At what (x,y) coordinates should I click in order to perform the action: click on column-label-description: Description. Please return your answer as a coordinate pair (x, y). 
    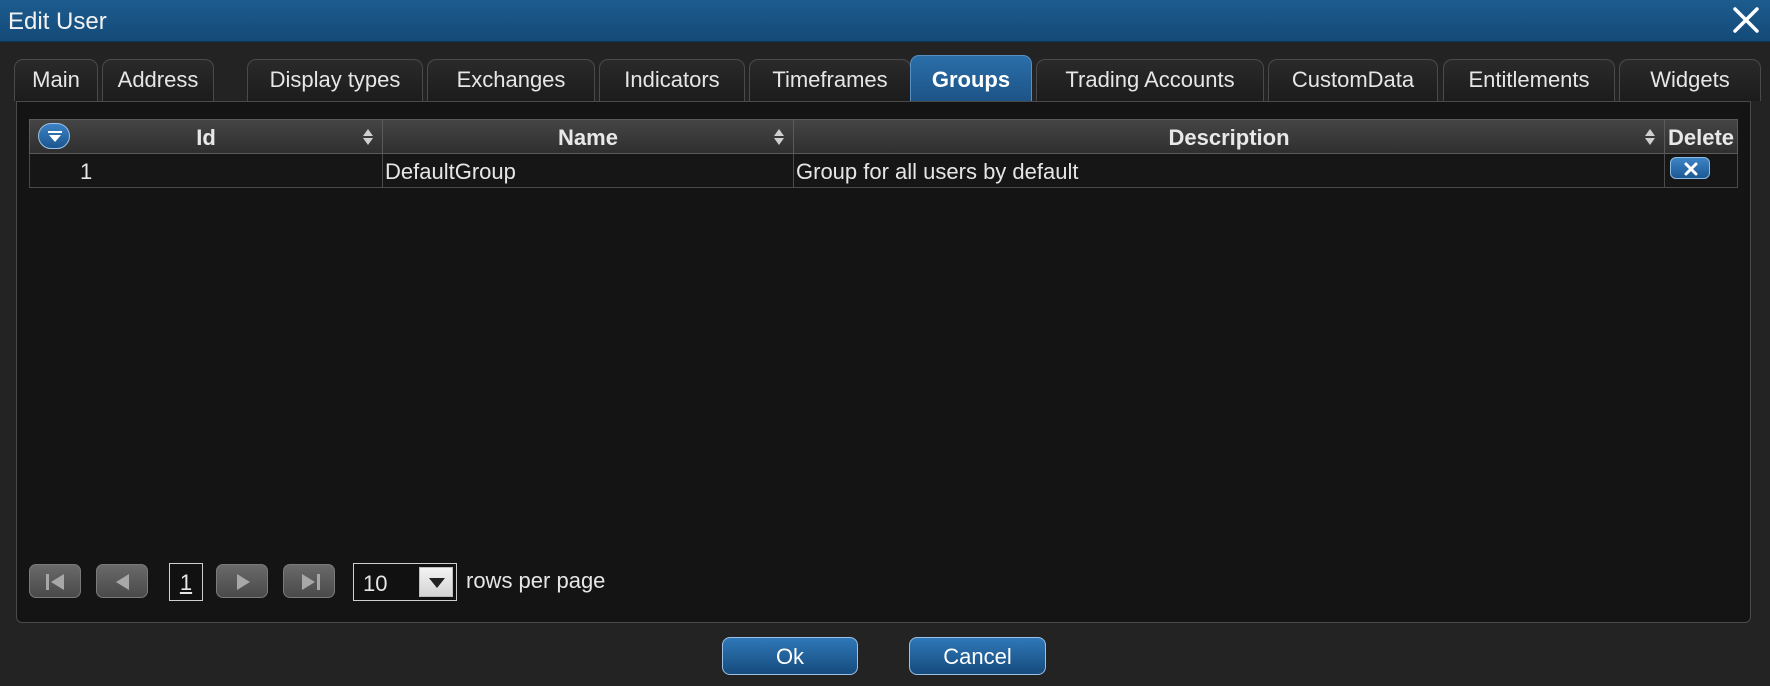
    Looking at the image, I should click on (1229, 137).